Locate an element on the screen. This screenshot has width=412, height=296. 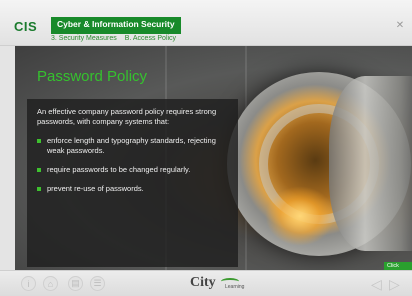
breadcrumb-section: B. Access Policy is located at coordinates (150, 38).